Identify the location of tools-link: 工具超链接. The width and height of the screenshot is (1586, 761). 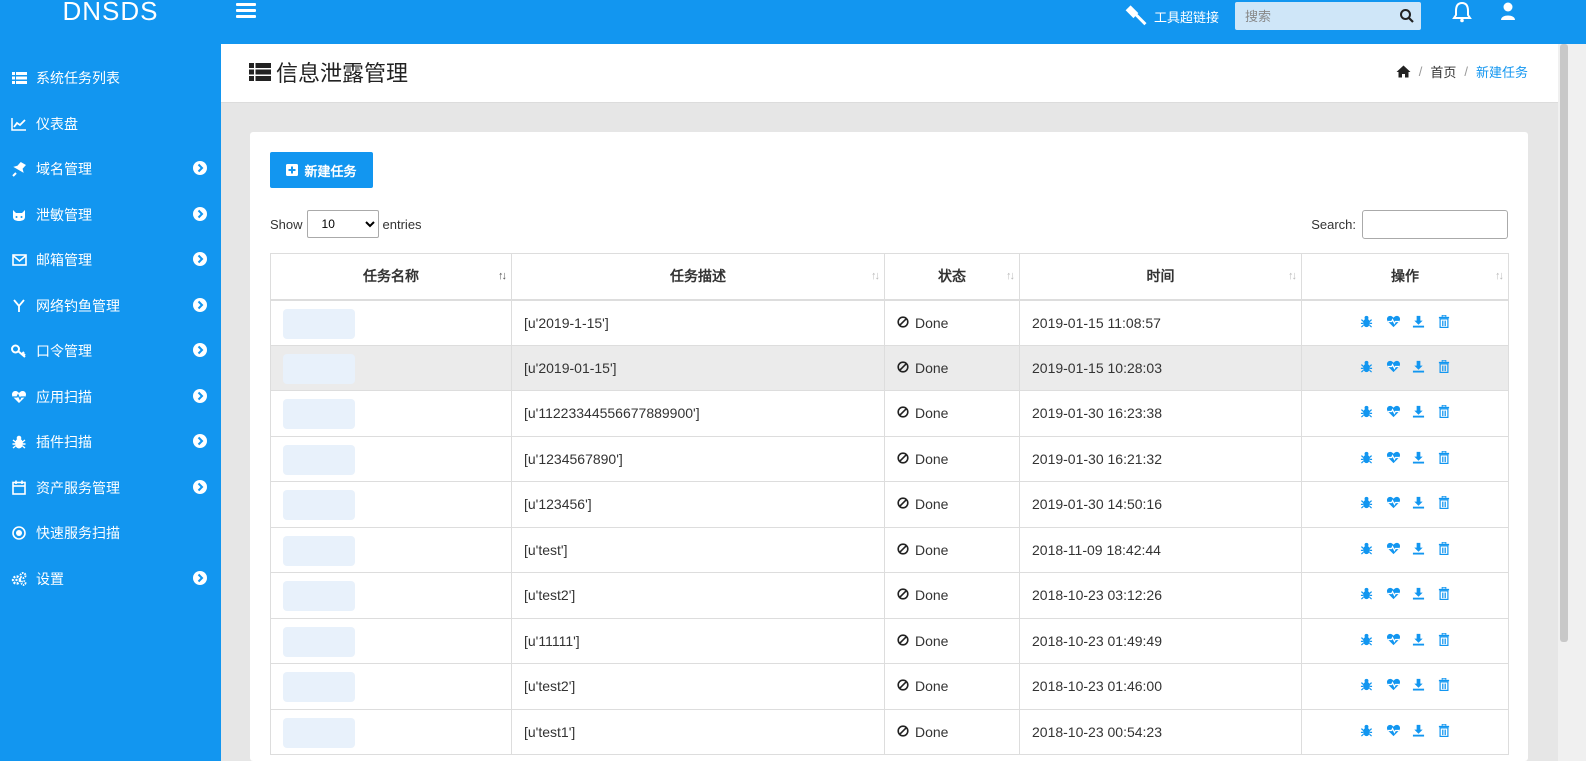
(1171, 16).